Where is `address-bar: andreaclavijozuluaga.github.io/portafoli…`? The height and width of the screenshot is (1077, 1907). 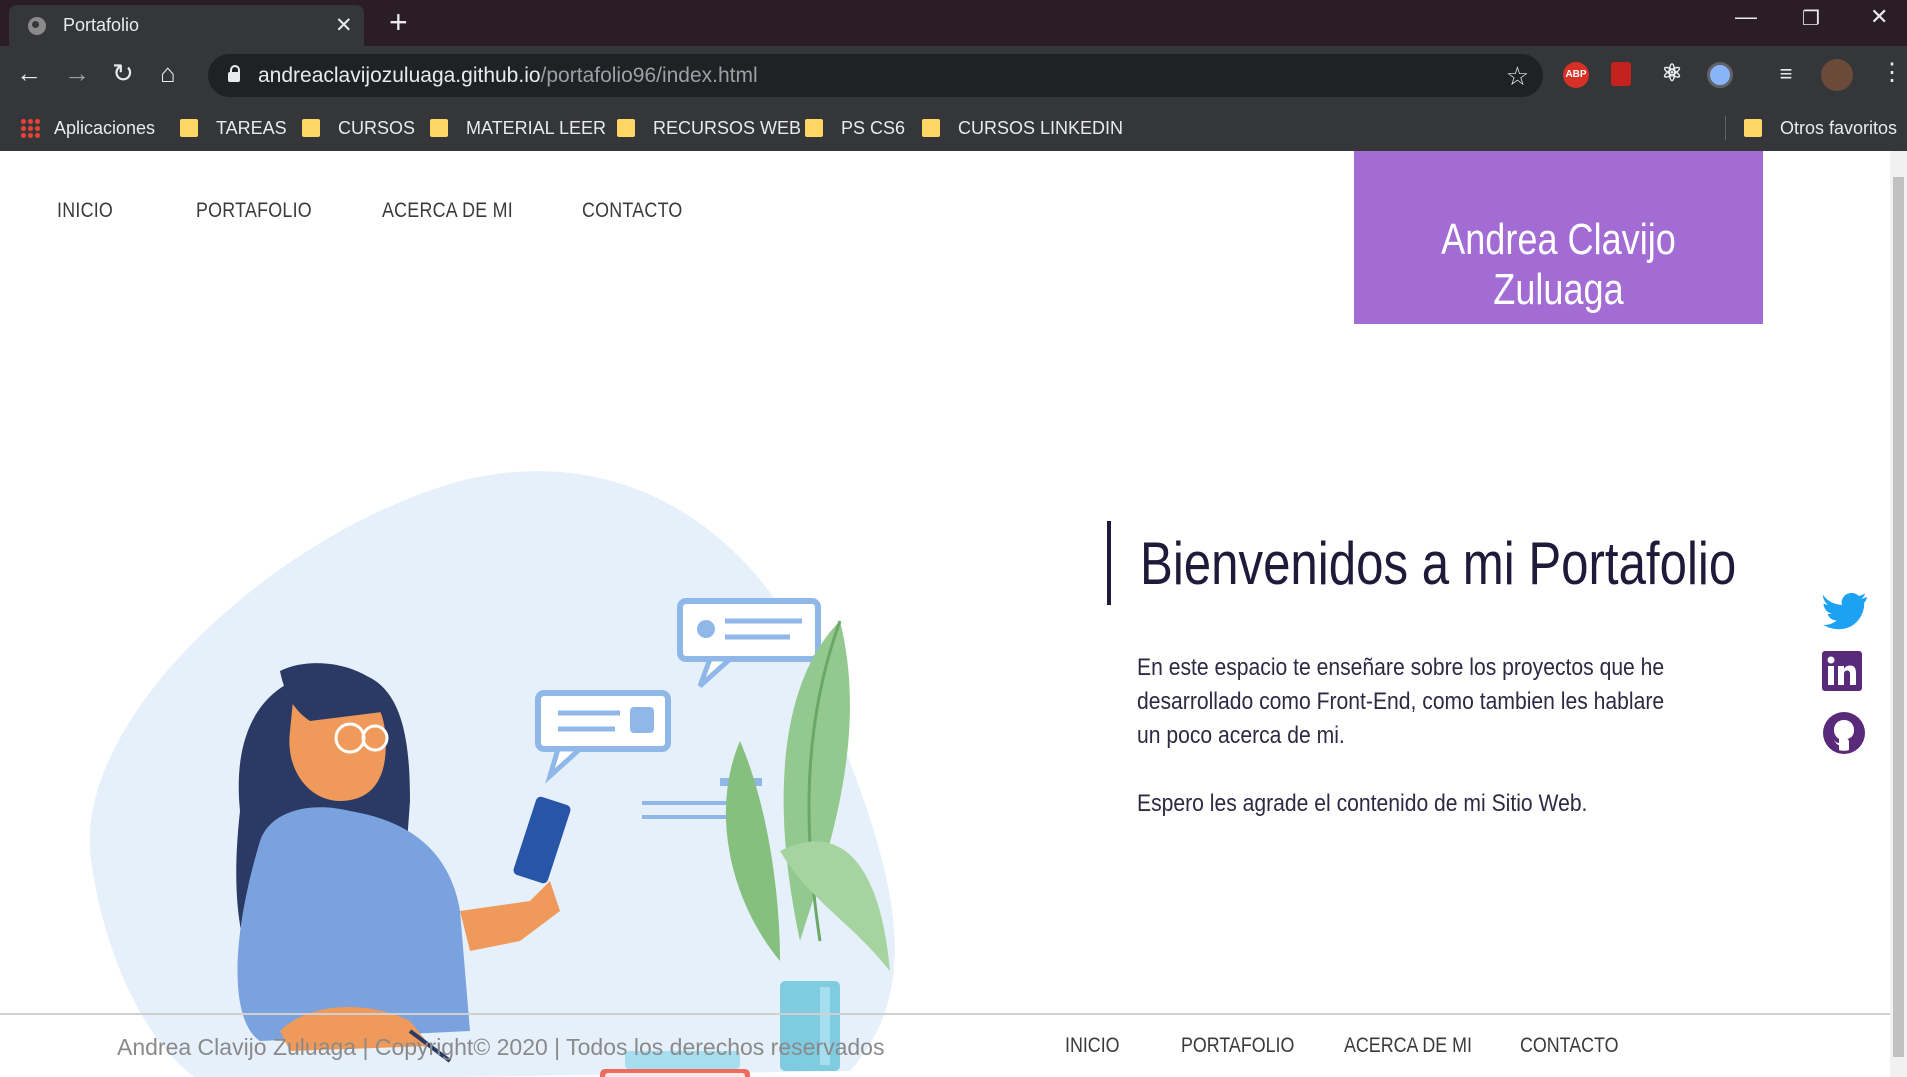
address-bar: andreaclavijozuluaga.github.io/portafoli… is located at coordinates (875, 75).